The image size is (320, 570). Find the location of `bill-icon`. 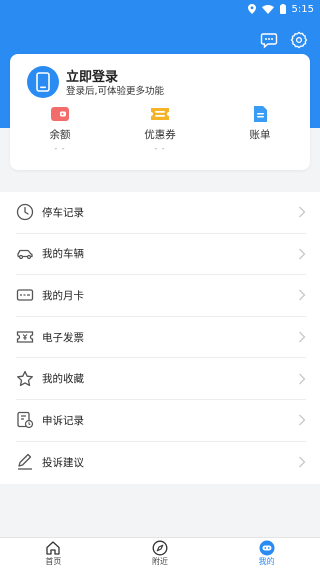

bill-icon is located at coordinates (260, 114).